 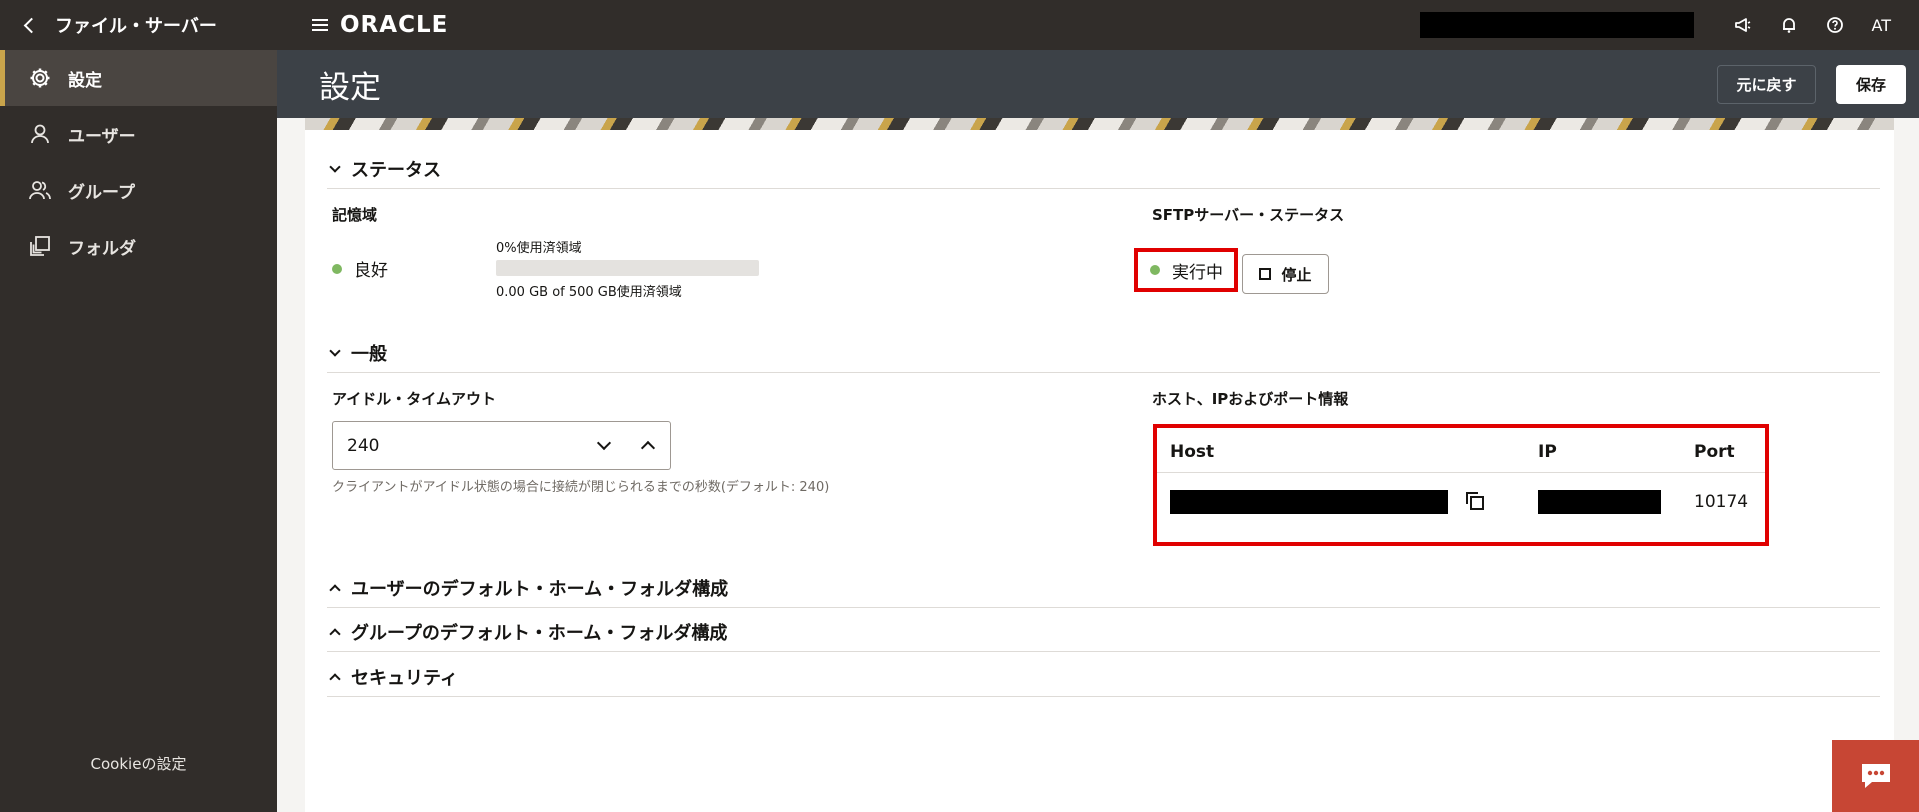 What do you see at coordinates (1248, 215) in the screenshot?
I see `sftp-status-label: SFTPサーバー・ステータス` at bounding box center [1248, 215].